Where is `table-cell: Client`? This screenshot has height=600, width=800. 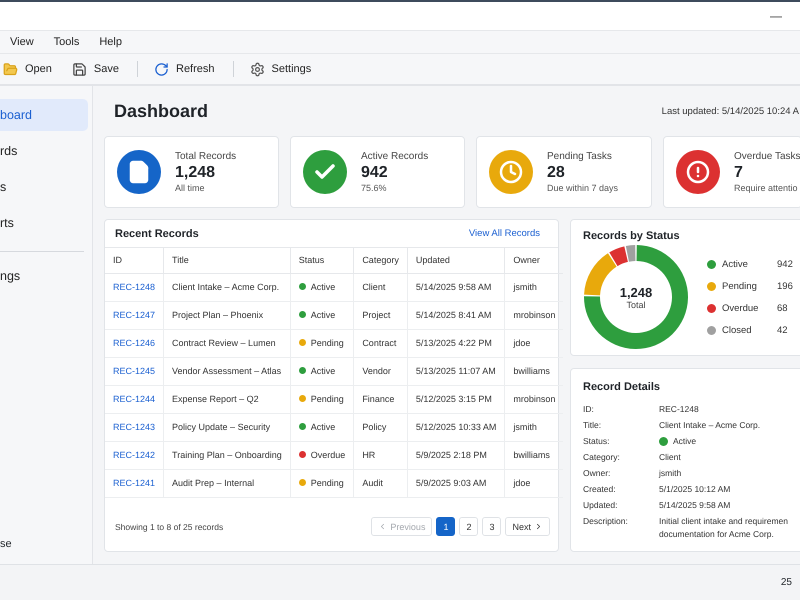
table-cell: Client is located at coordinates (381, 287).